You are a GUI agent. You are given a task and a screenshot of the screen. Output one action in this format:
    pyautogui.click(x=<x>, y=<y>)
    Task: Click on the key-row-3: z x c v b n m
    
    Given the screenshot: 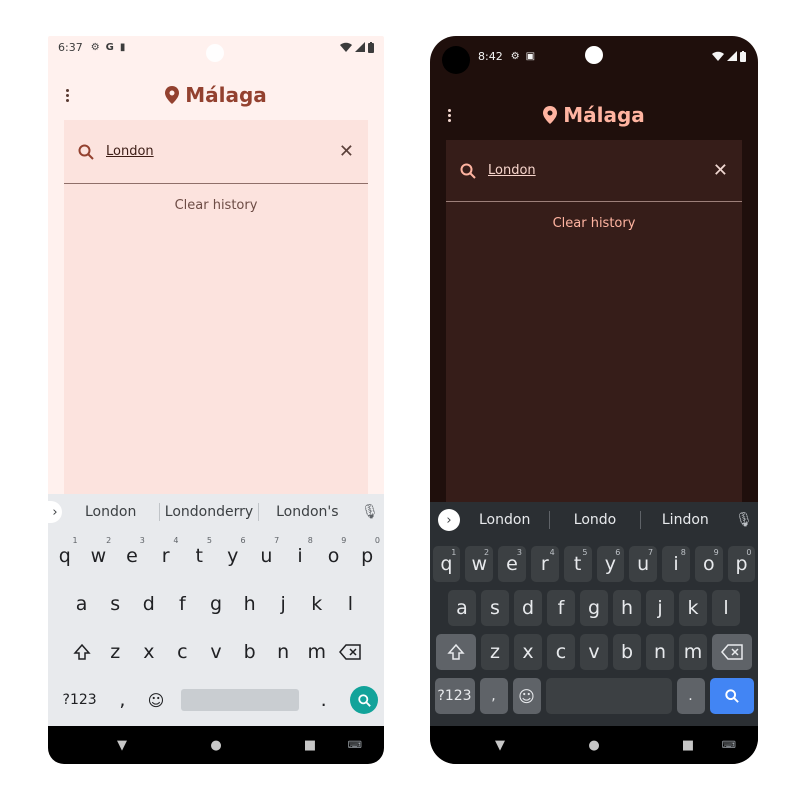 What is the action you would take?
    pyautogui.click(x=594, y=652)
    